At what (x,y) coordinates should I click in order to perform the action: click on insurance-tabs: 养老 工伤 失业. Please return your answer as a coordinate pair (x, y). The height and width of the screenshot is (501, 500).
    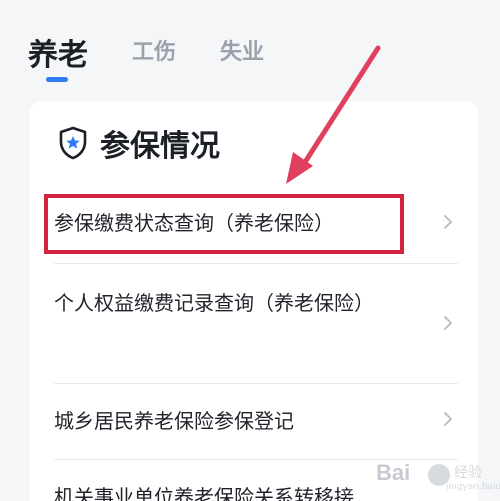
    Looking at the image, I should click on (250, 54).